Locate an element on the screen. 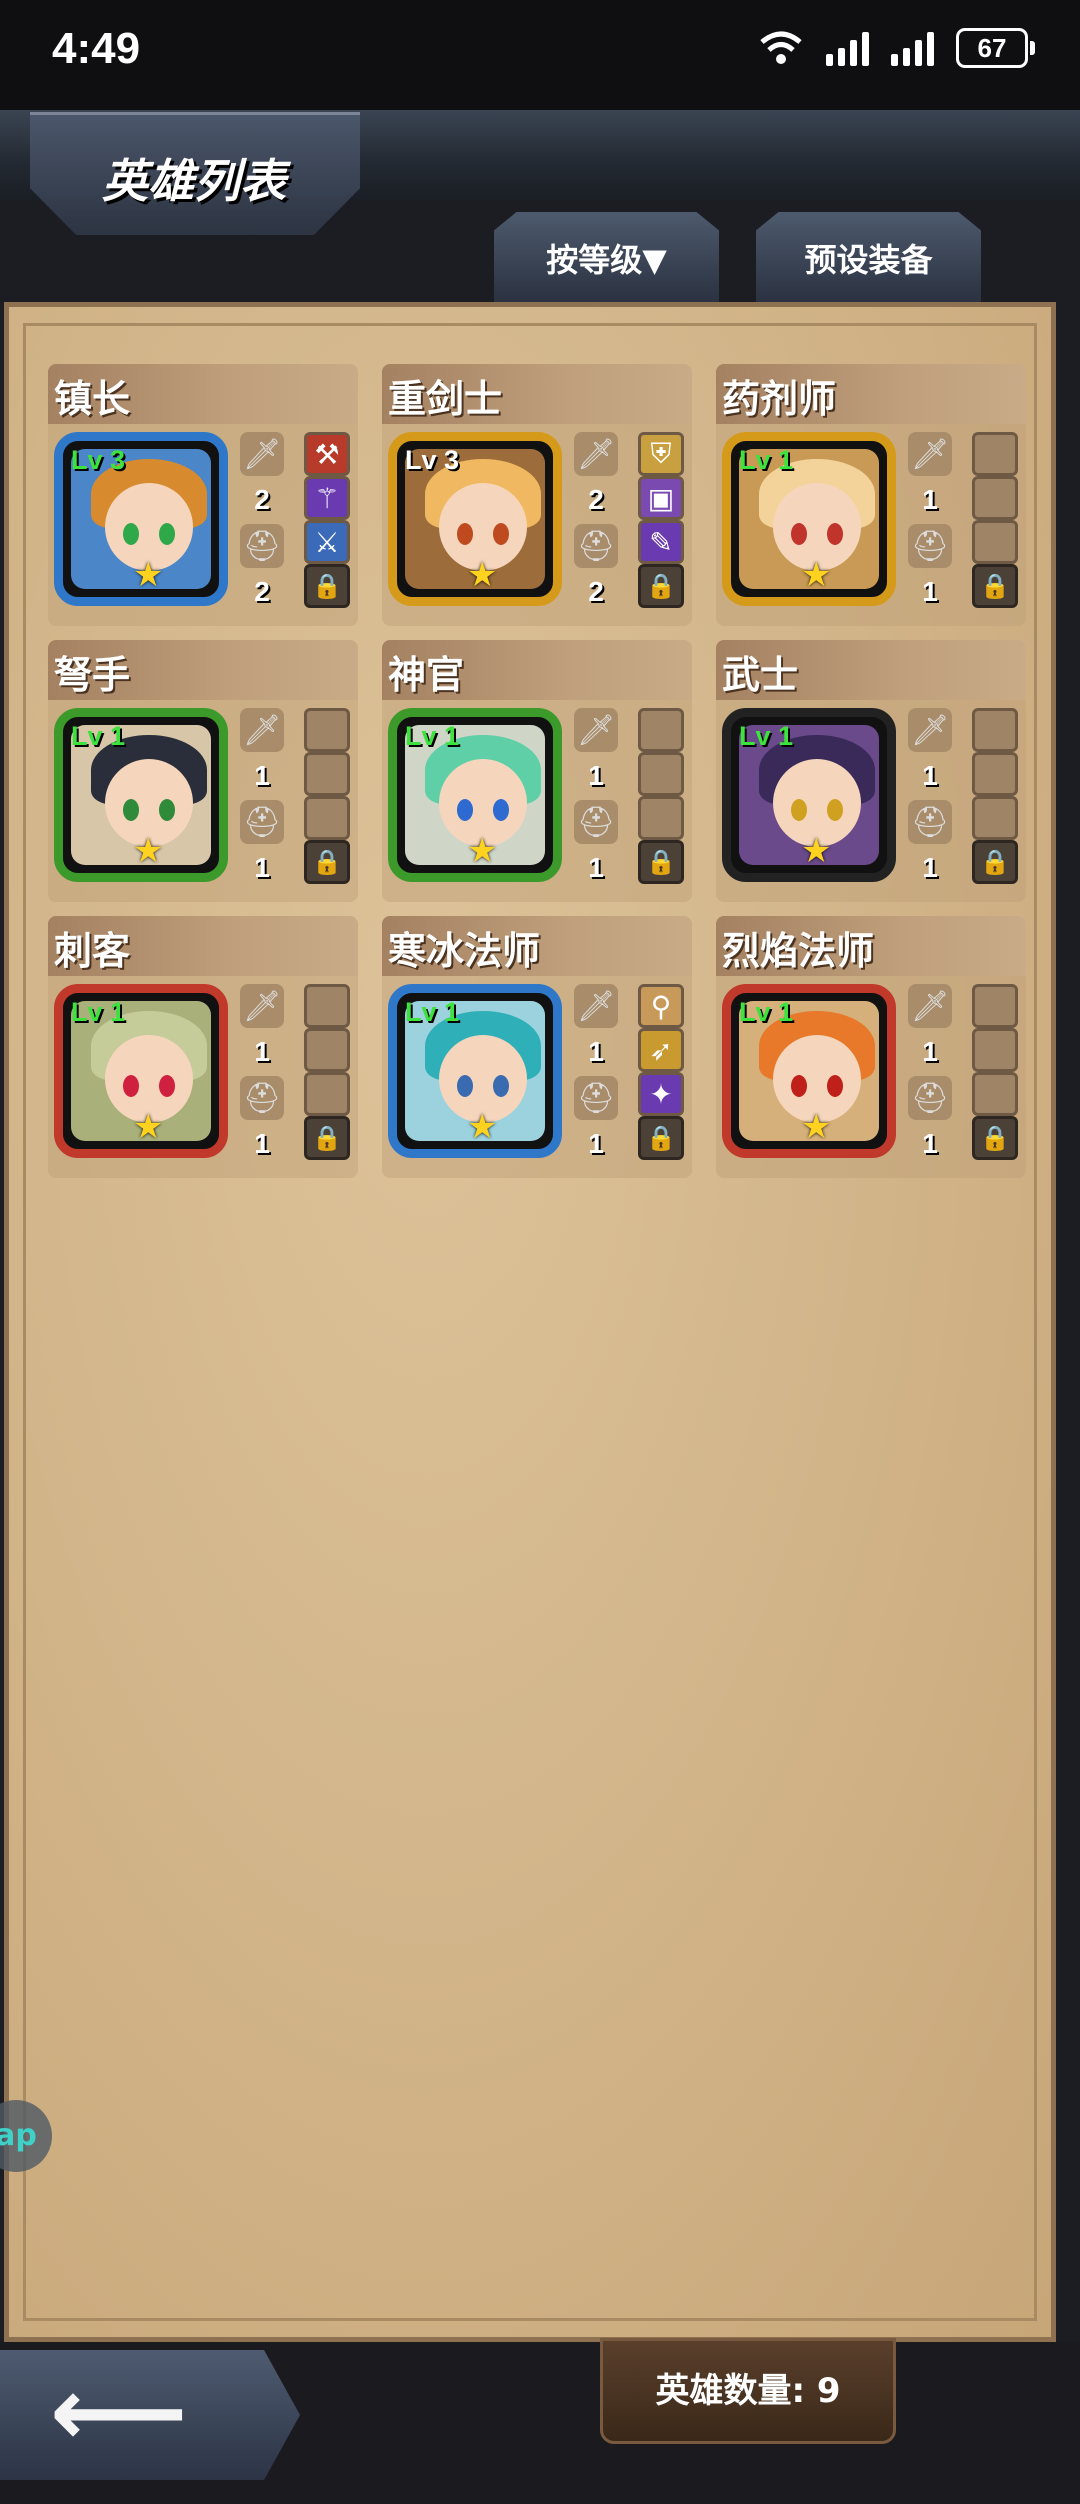 Image resolution: width=1080 pixels, height=2504 pixels. dagger-equip-slot: ✎ is located at coordinates (661, 542).